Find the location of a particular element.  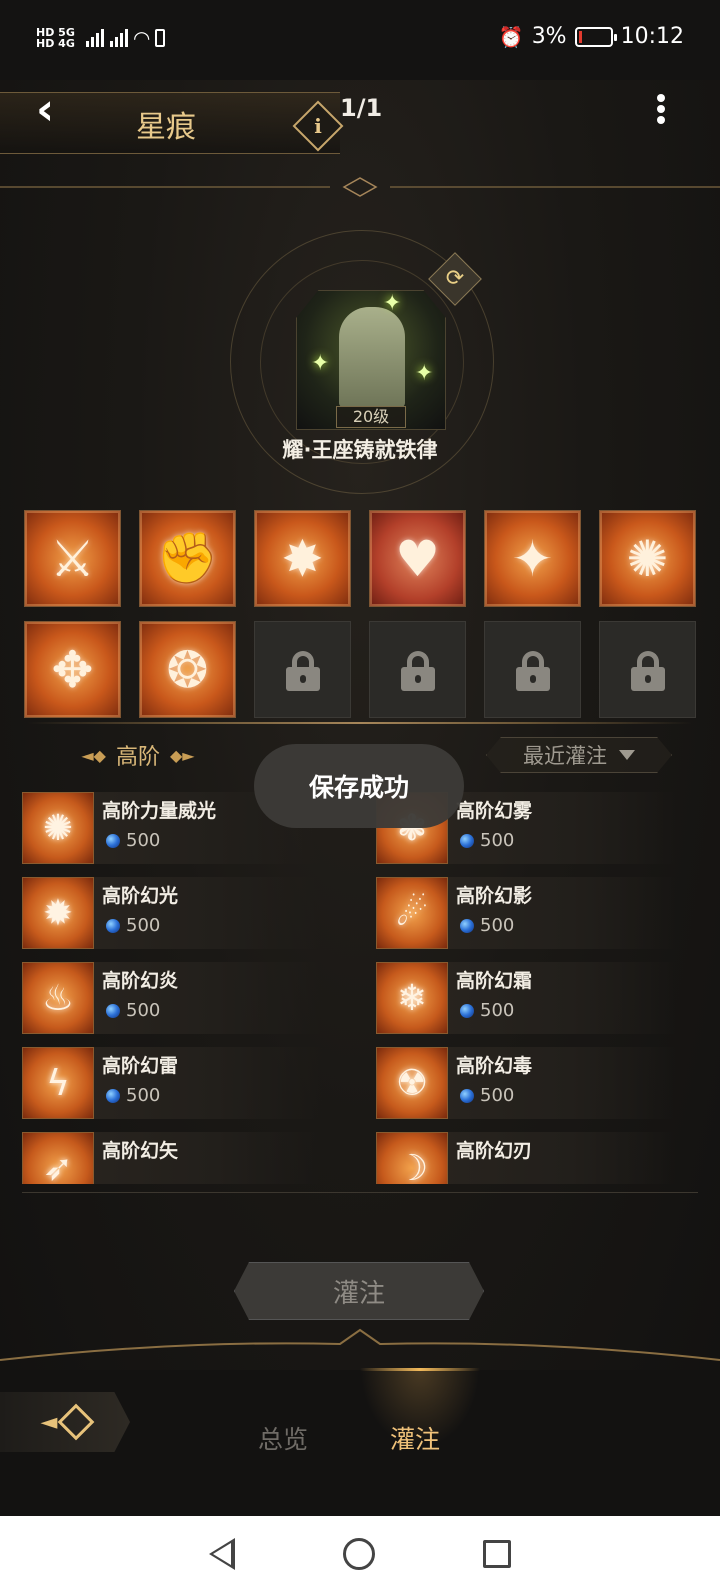

list-item: ❄ 高阶幻霜 500 is located at coordinates (526, 998).